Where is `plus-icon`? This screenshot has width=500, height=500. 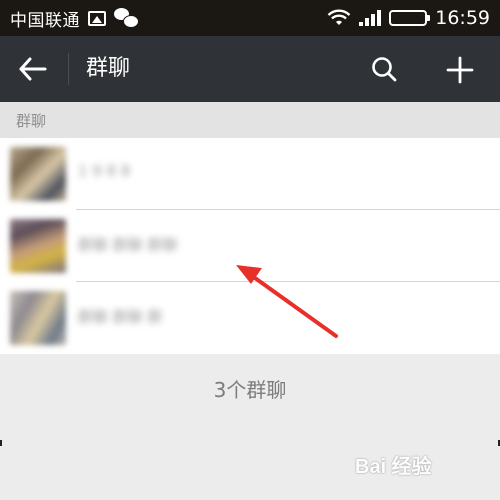
plus-icon is located at coordinates (460, 70).